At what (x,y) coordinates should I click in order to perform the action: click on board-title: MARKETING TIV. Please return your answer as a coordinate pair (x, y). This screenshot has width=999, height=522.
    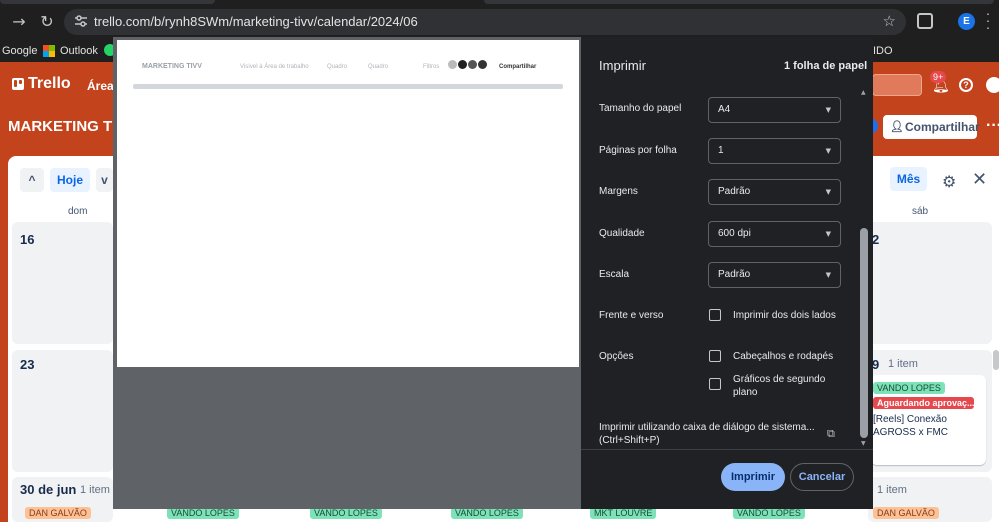
    Looking at the image, I should click on (67, 126).